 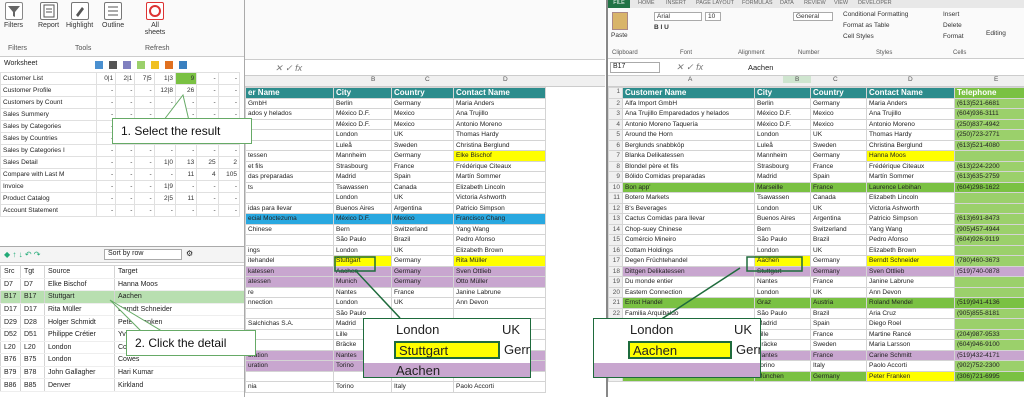 I want to click on right-cell: Switzerland, so click(x=838, y=229).